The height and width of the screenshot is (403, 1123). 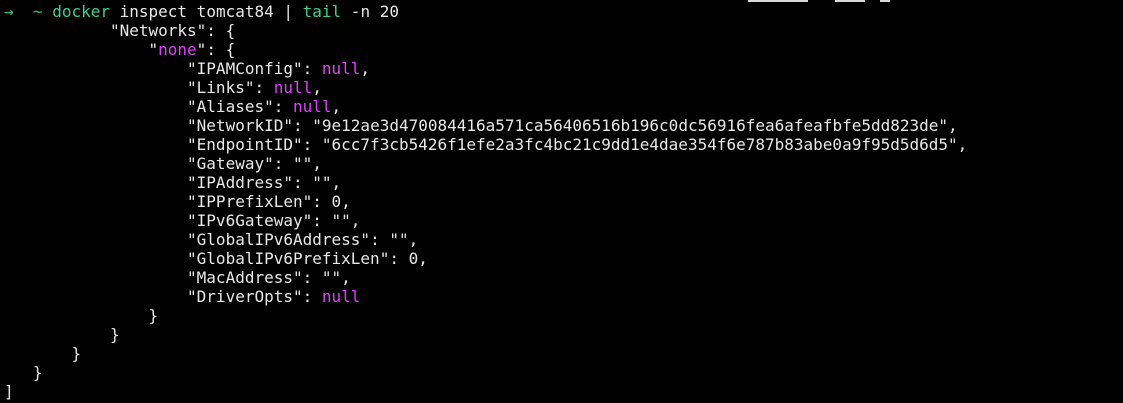 I want to click on output-line: "IPAMConfig": null,, so click(x=563, y=68).